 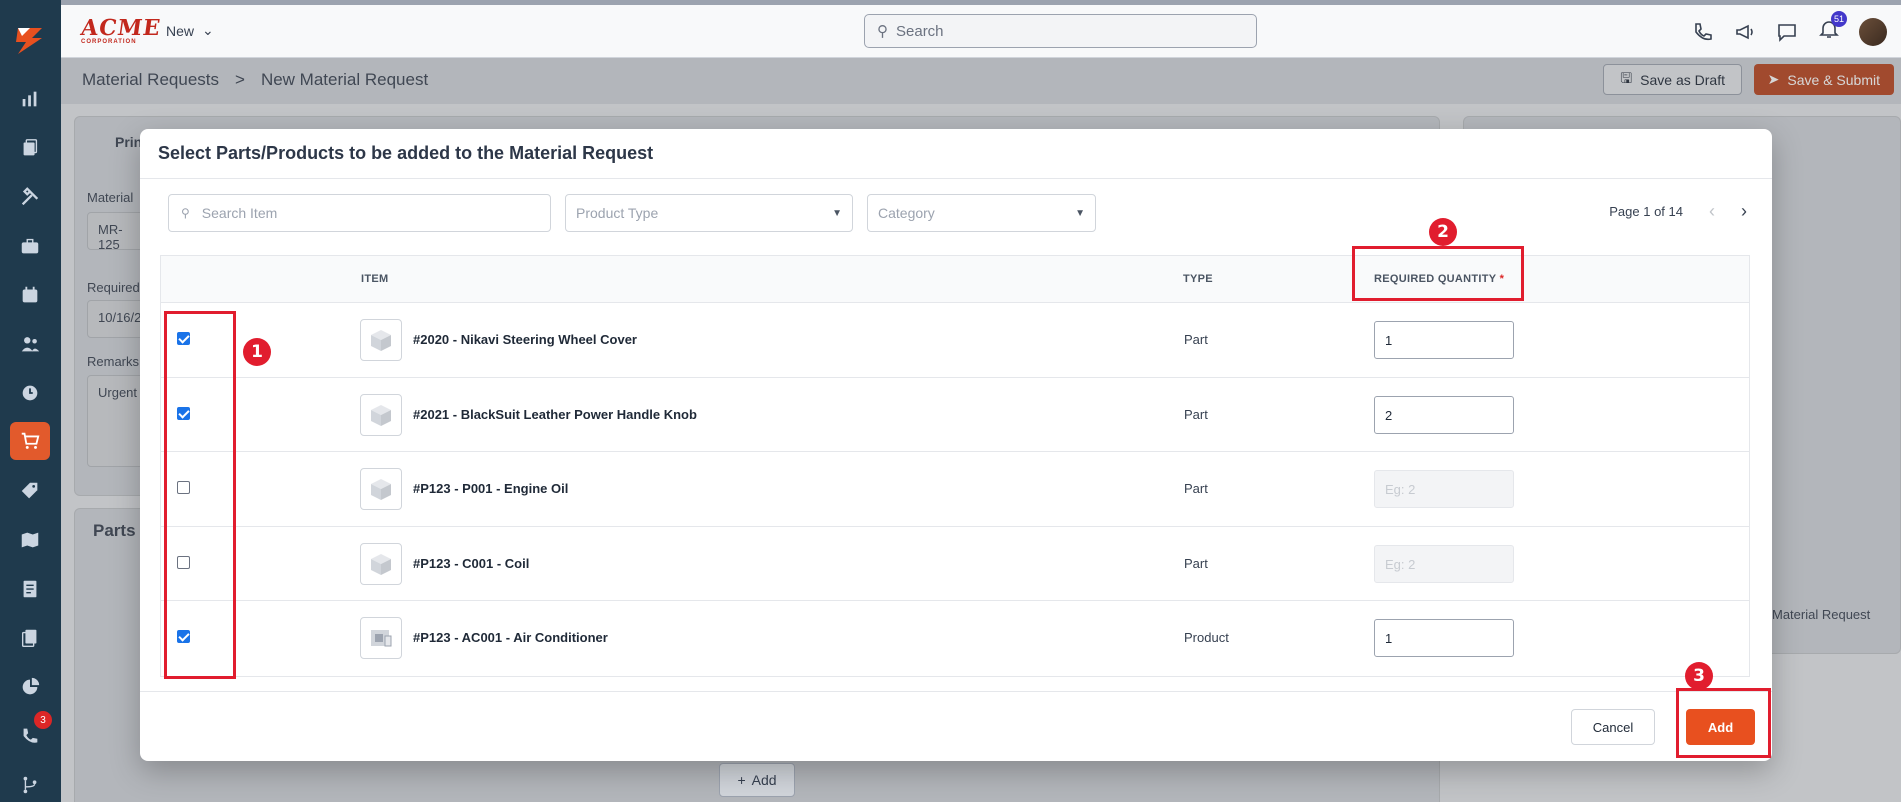 What do you see at coordinates (955, 489) in the screenshot?
I see `table-row: #P123 - P001 - Engine Oil Part Eg: 2` at bounding box center [955, 489].